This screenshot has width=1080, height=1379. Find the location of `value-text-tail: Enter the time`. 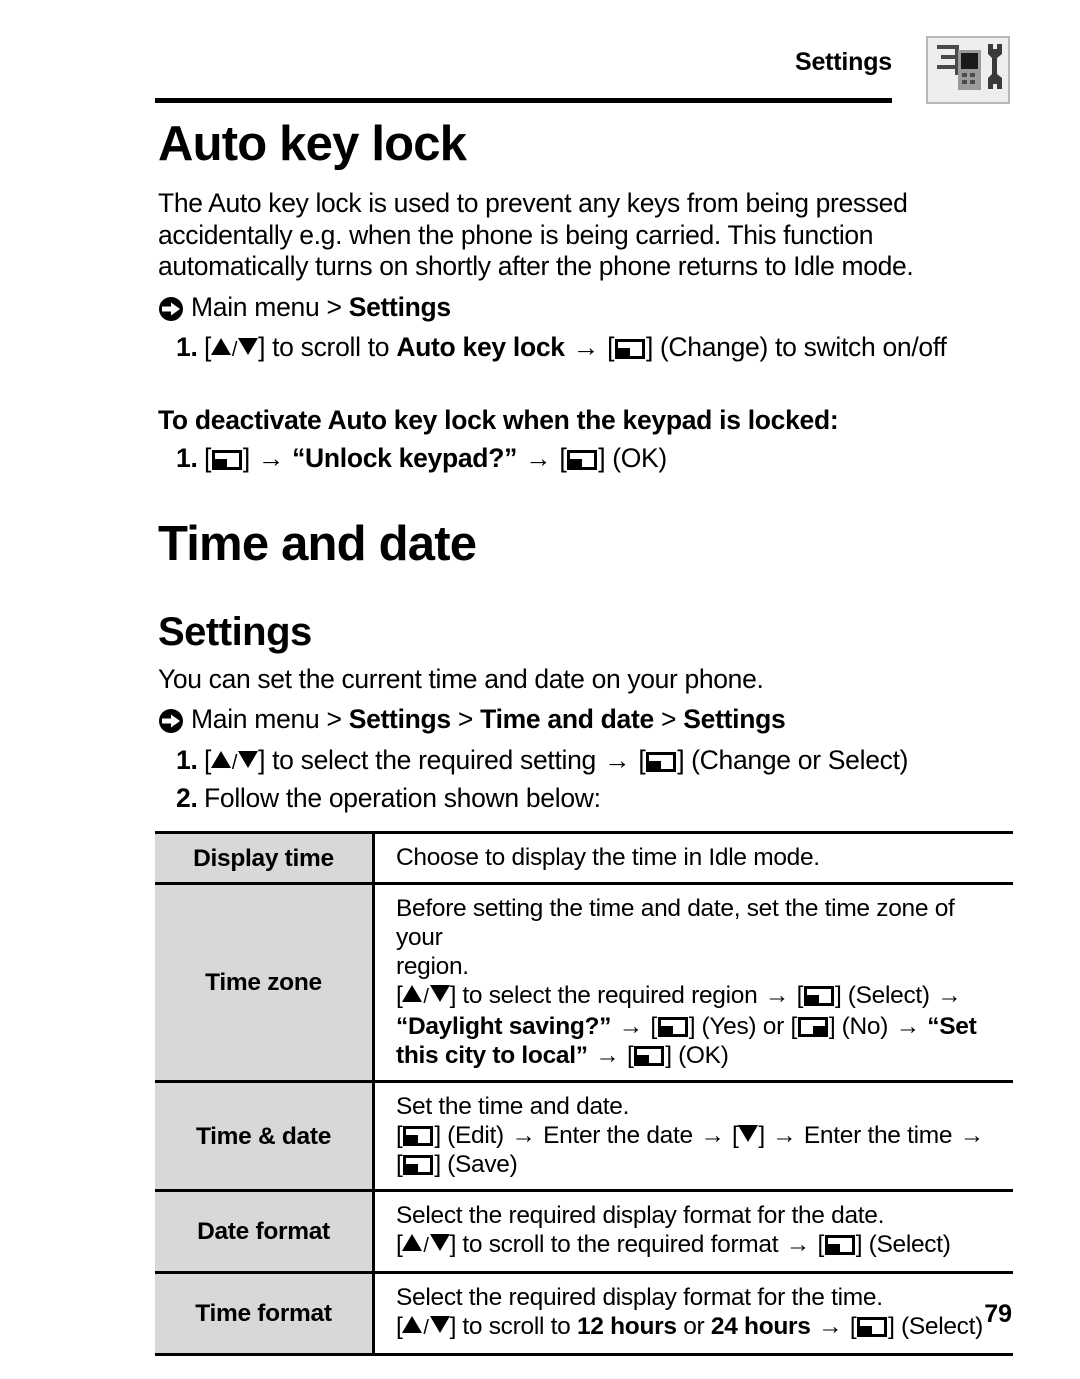

value-text-tail: Enter the time is located at coordinates (878, 1135).